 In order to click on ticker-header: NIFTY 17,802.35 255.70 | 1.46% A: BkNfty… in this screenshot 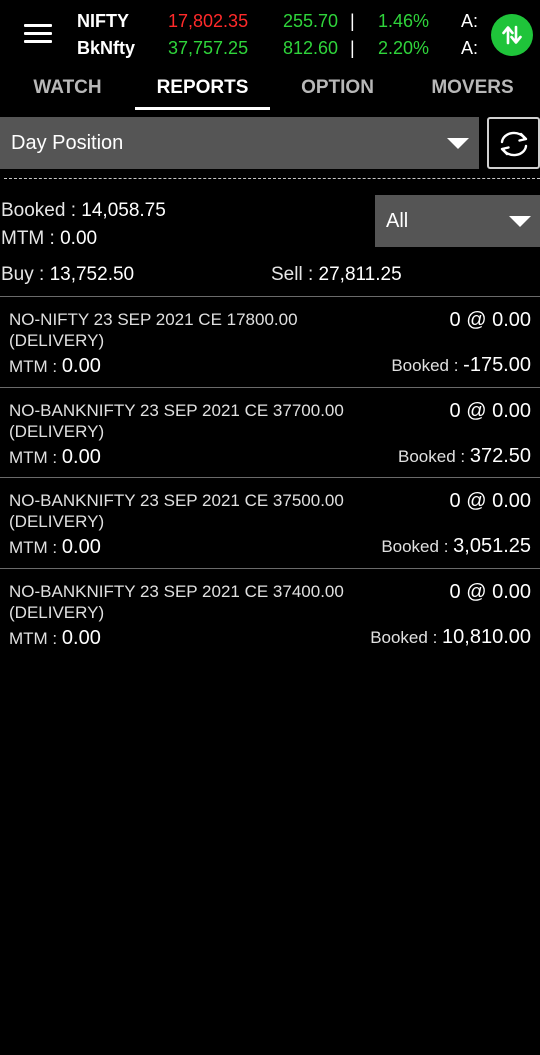, I will do `click(270, 34)`.